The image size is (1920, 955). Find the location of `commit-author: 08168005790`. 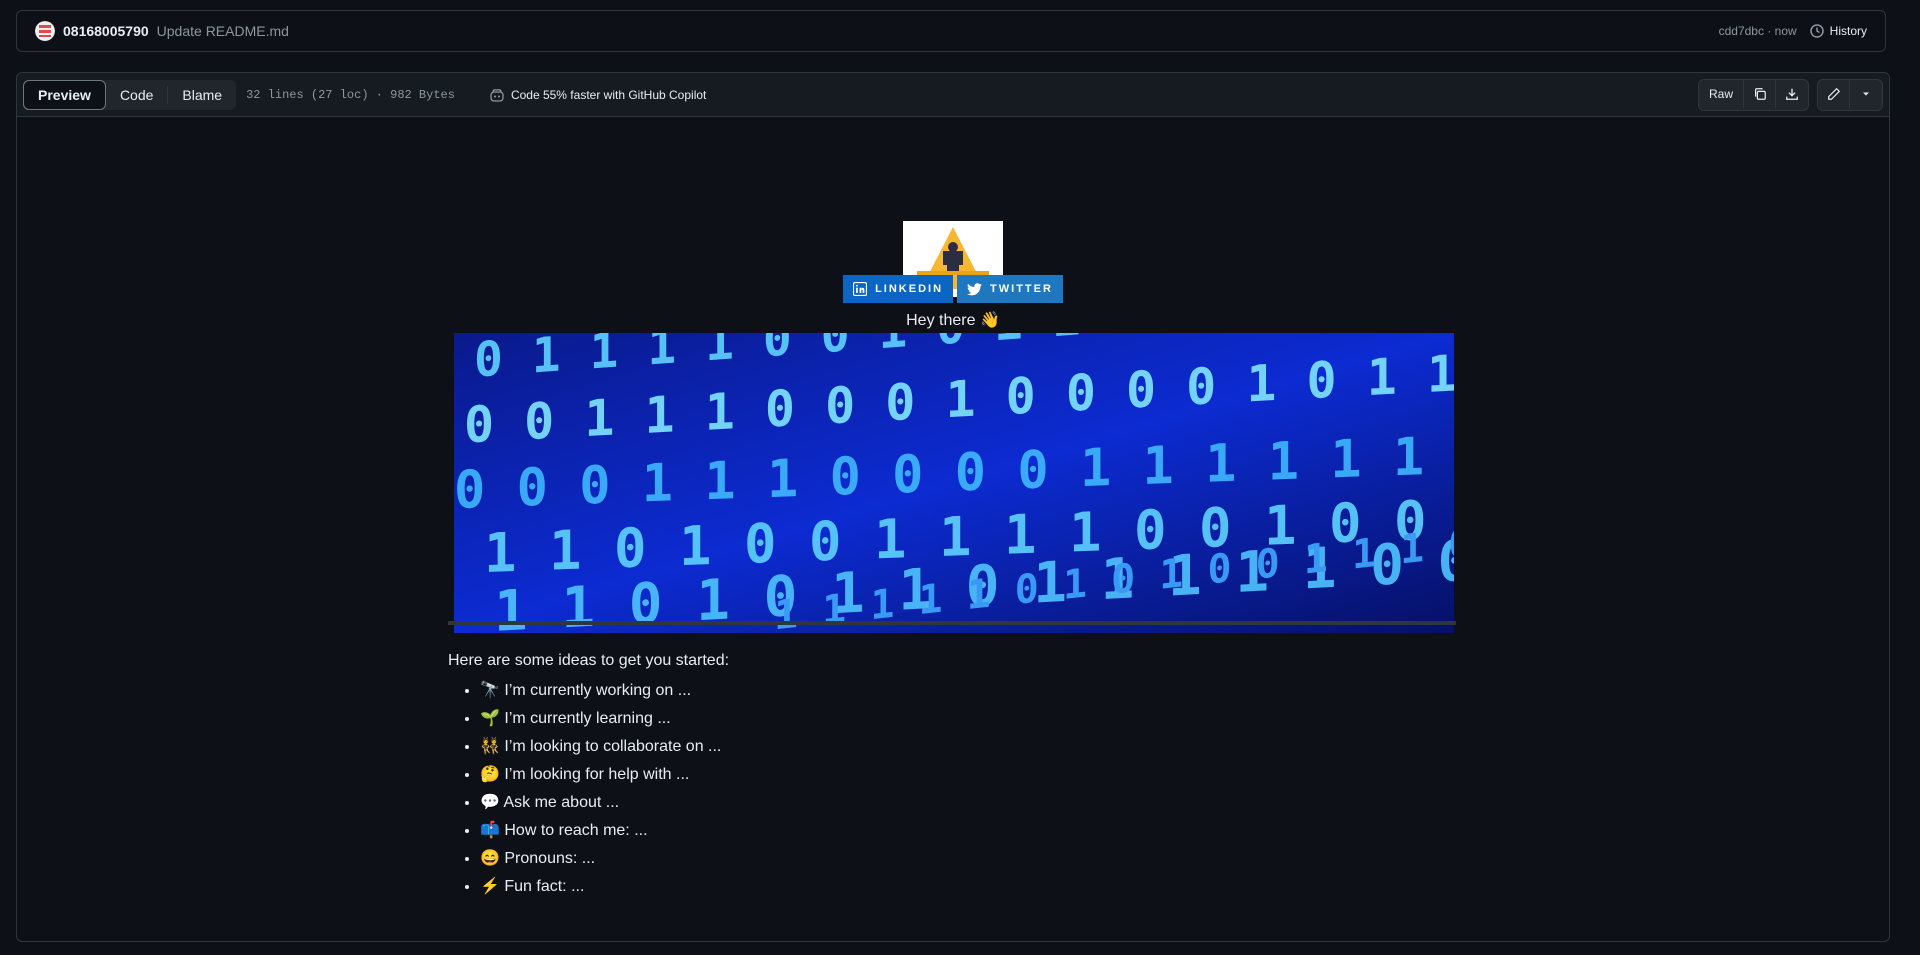

commit-author: 08168005790 is located at coordinates (106, 31).